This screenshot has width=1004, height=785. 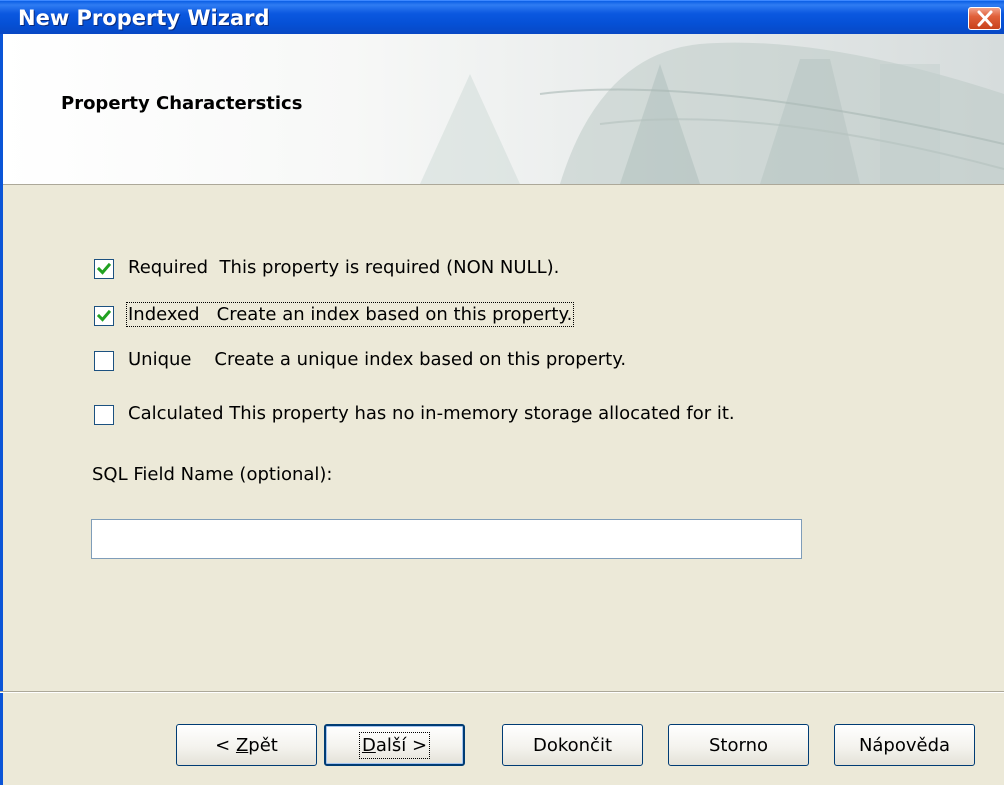 I want to click on indexed-checkbox, so click(x=104, y=316).